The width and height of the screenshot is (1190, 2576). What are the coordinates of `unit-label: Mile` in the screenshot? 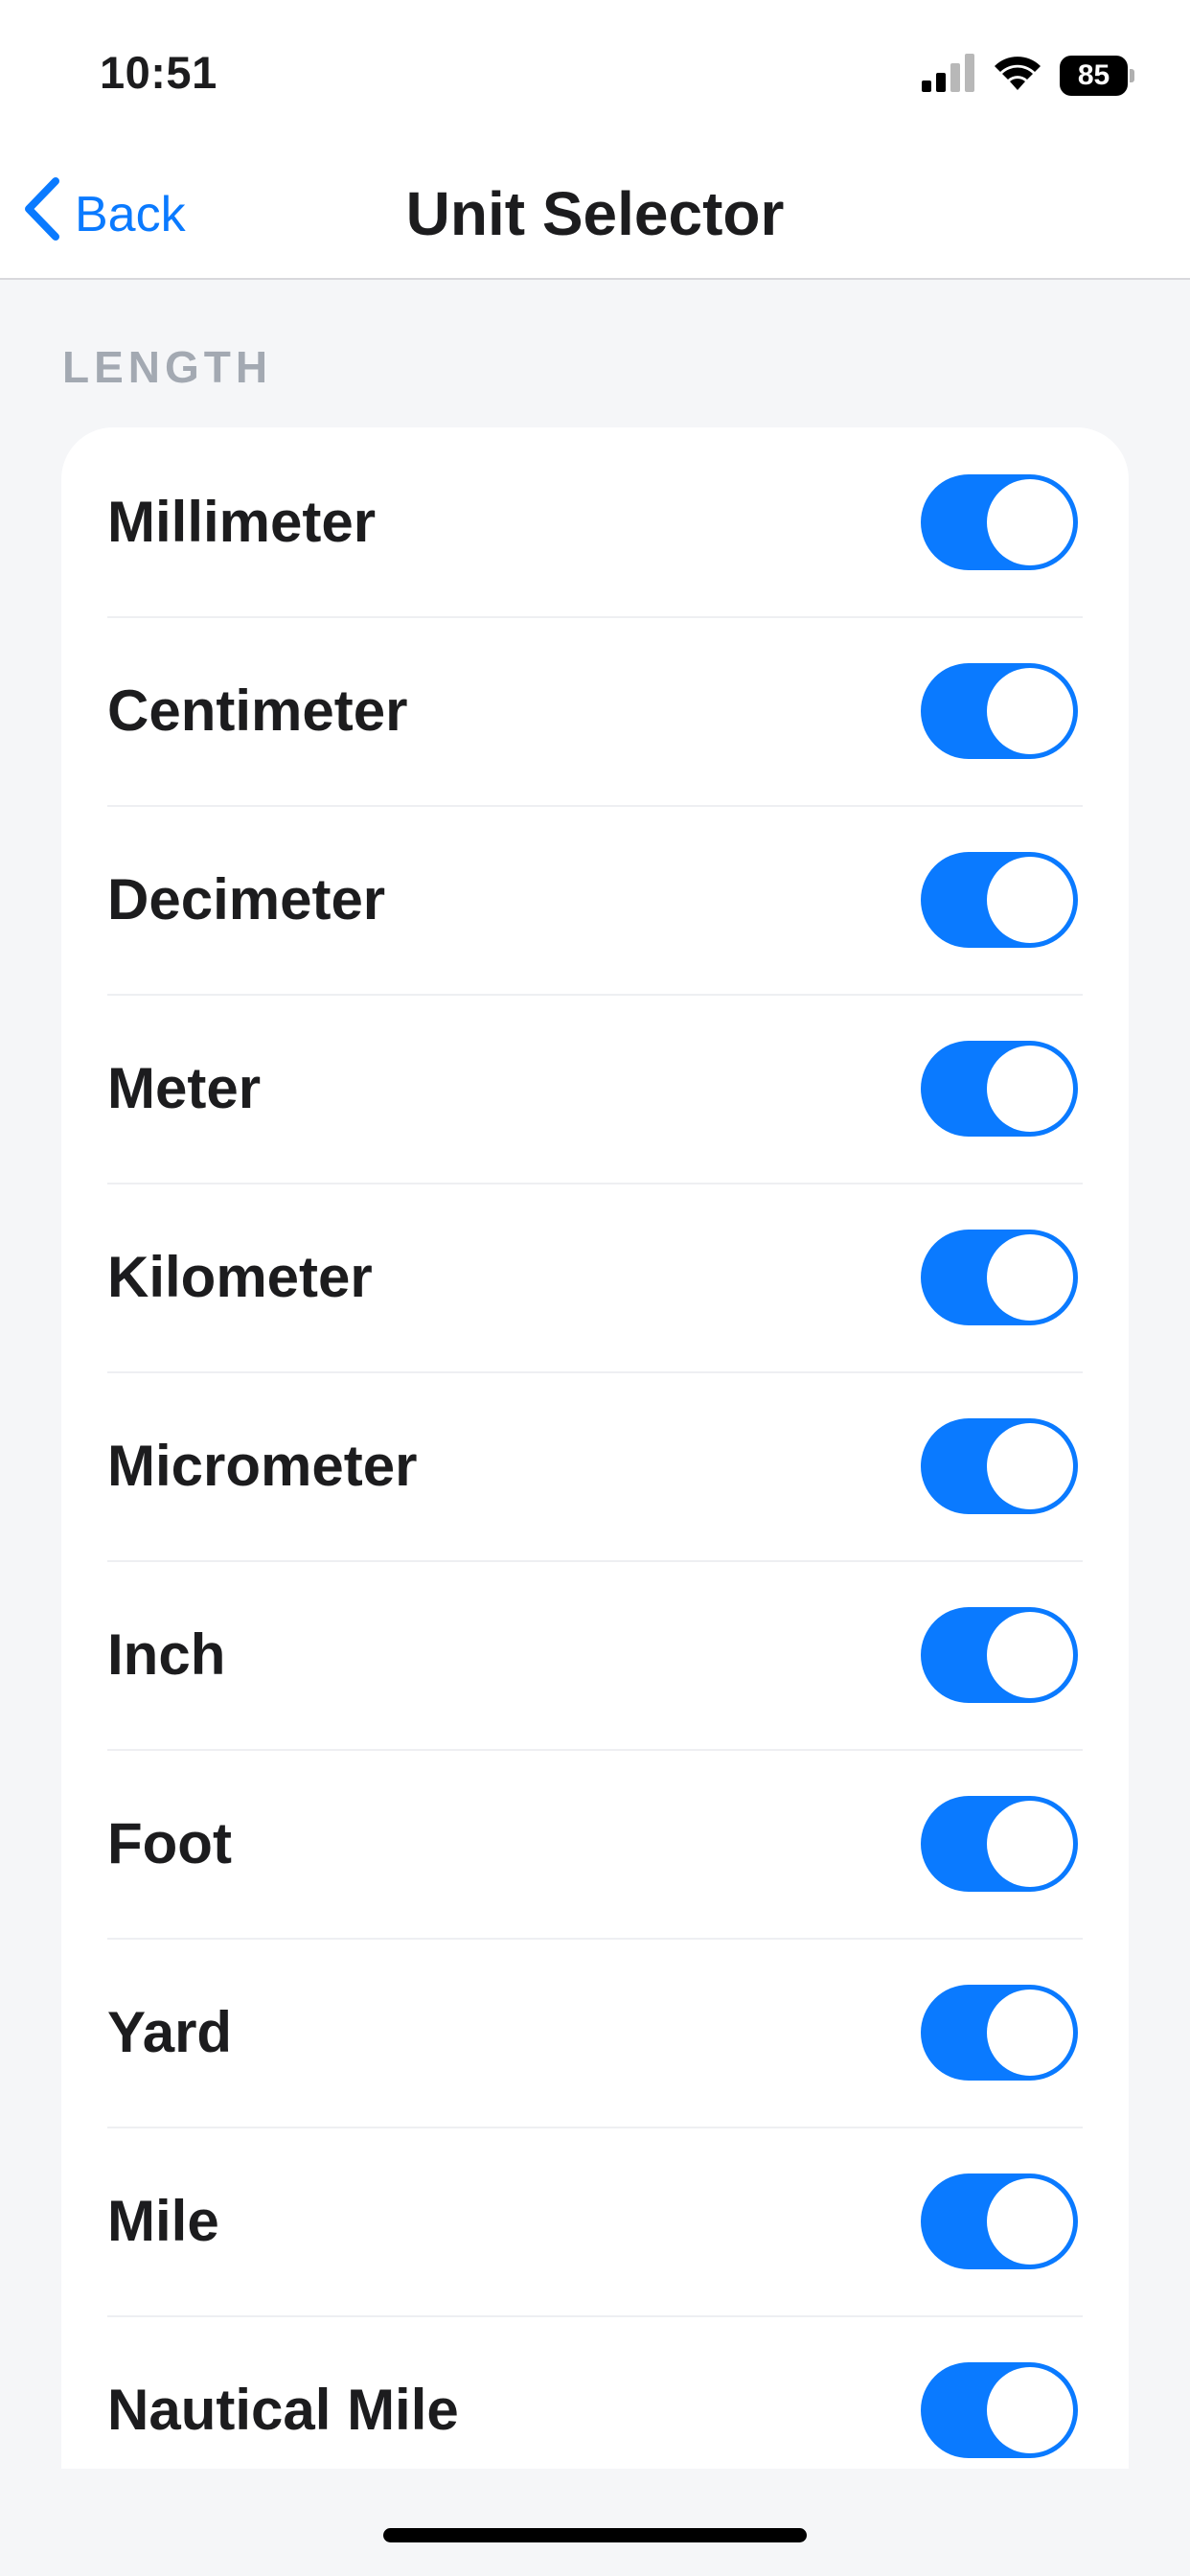 It's located at (163, 2221).